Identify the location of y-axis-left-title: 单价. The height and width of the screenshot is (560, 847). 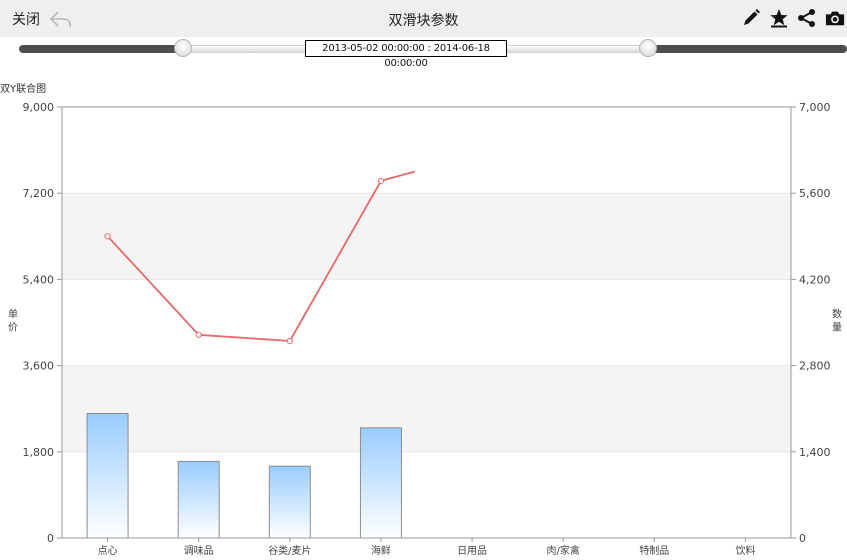
(13, 321).